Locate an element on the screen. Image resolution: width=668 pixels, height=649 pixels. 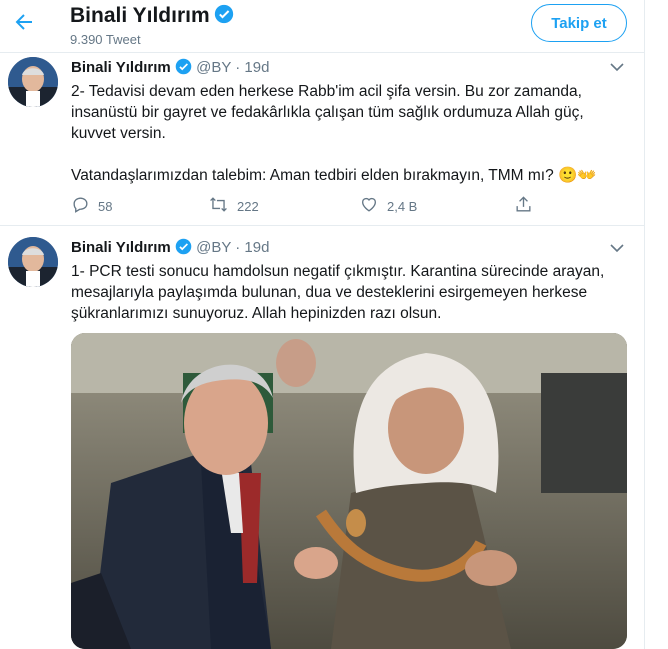
profile-header: Binali Yıldırım 9.390 Tweet Takip et is located at coordinates (322, 26).